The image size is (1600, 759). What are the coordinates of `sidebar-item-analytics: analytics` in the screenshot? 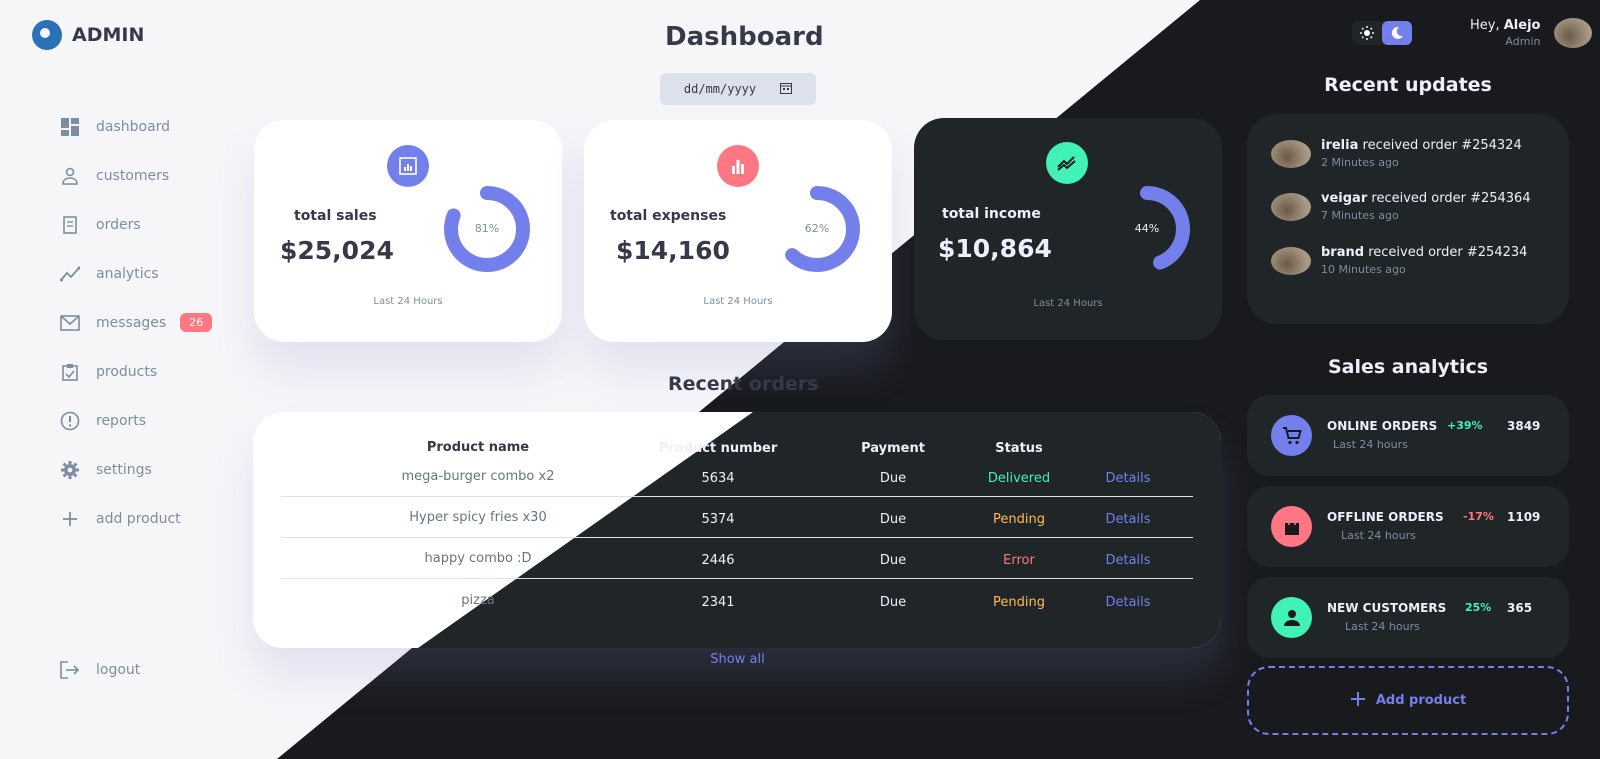 It's located at (140, 273).